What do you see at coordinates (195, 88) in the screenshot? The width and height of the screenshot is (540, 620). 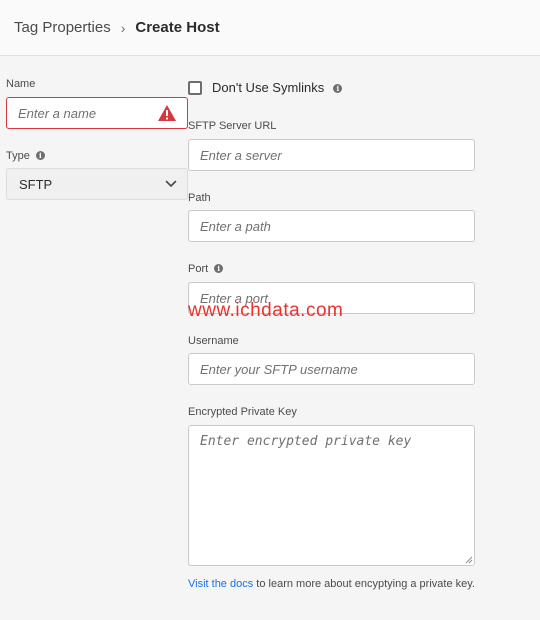 I see `symlinks-checkbox` at bounding box center [195, 88].